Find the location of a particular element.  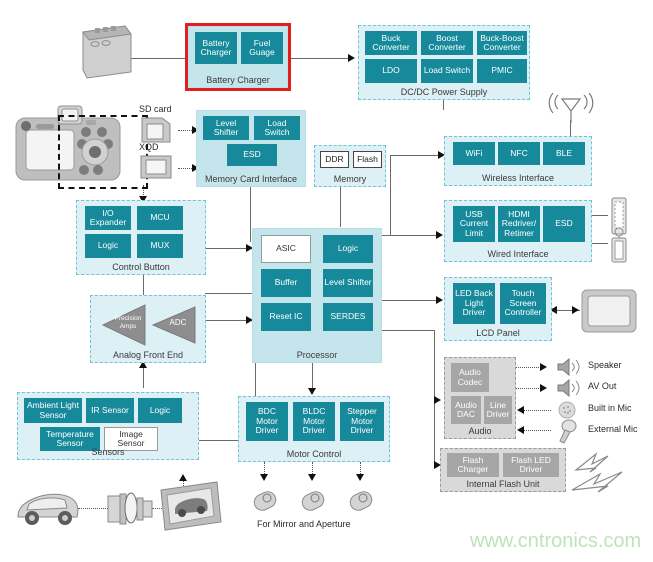

arrow-lcd-to-display is located at coordinates (575, 310).